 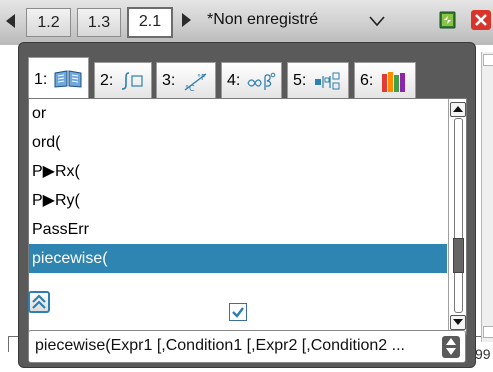 I want to click on infinity-beta-icon, so click(x=261, y=81).